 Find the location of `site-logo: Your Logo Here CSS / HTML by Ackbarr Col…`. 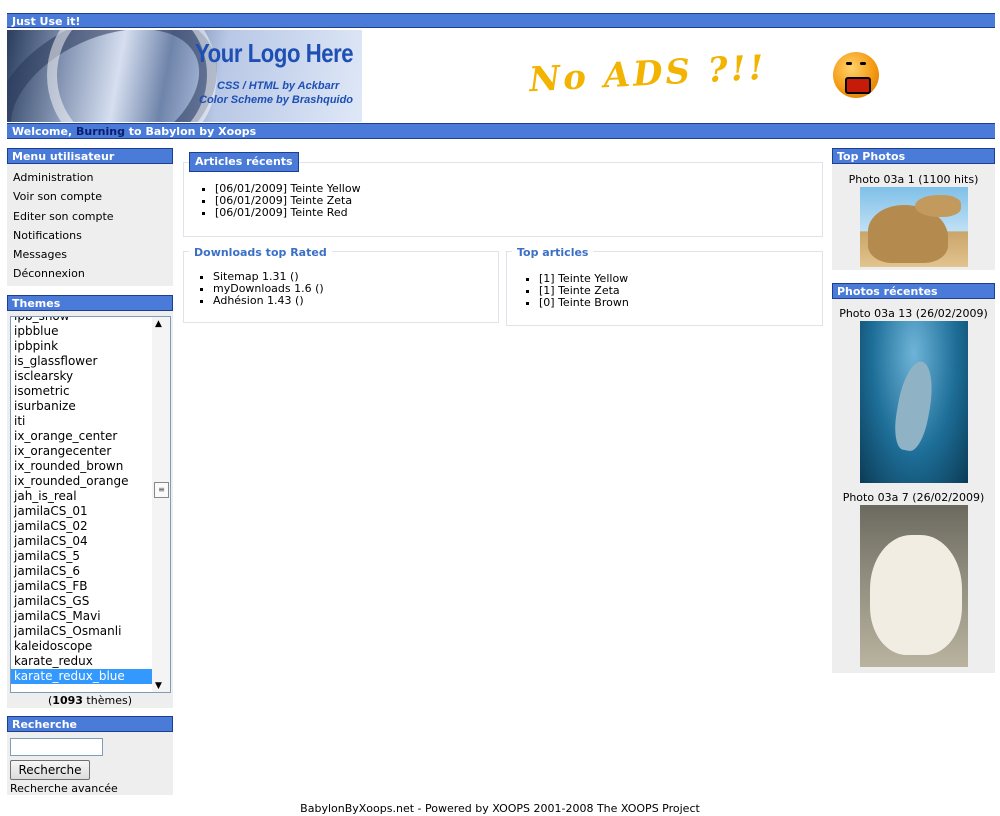

site-logo: Your Logo Here CSS / HTML by Ackbarr Col… is located at coordinates (184, 76).